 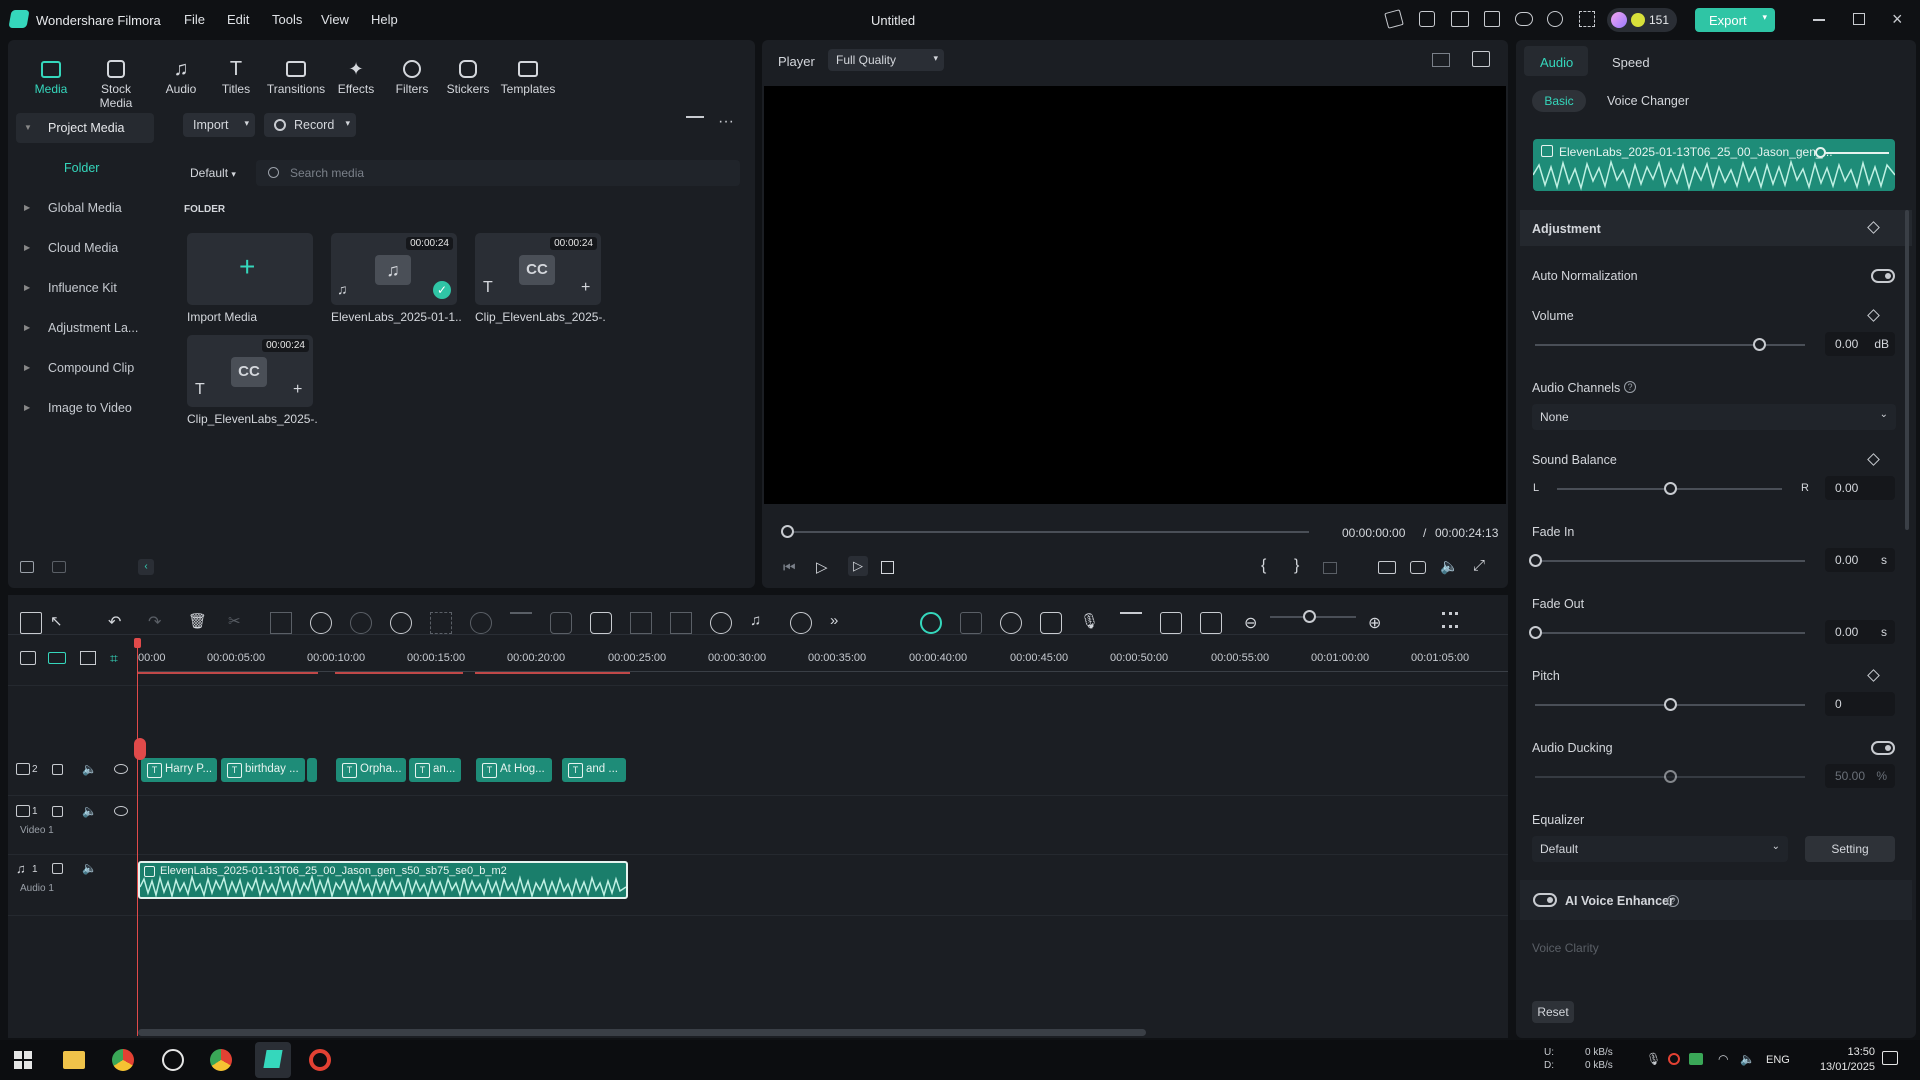 What do you see at coordinates (1535, 560) in the screenshot?
I see `fade-in-handle` at bounding box center [1535, 560].